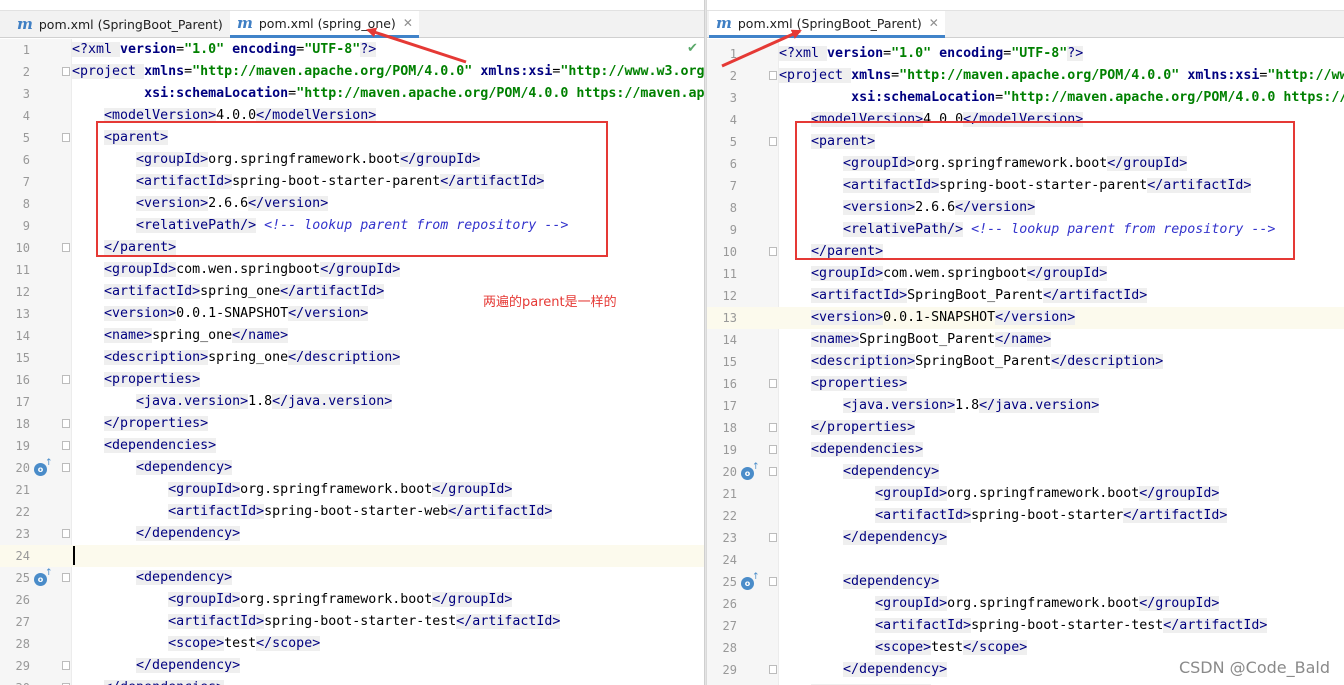 Image resolution: width=1344 pixels, height=685 pixels. What do you see at coordinates (140, 247) in the screenshot?
I see `code-text: </parent>` at bounding box center [140, 247].